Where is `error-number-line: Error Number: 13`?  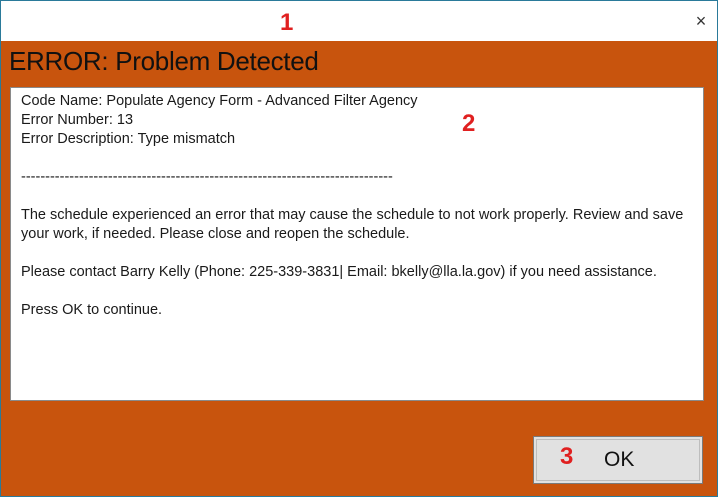
error-number-line: Error Number: 13 is located at coordinates (77, 120).